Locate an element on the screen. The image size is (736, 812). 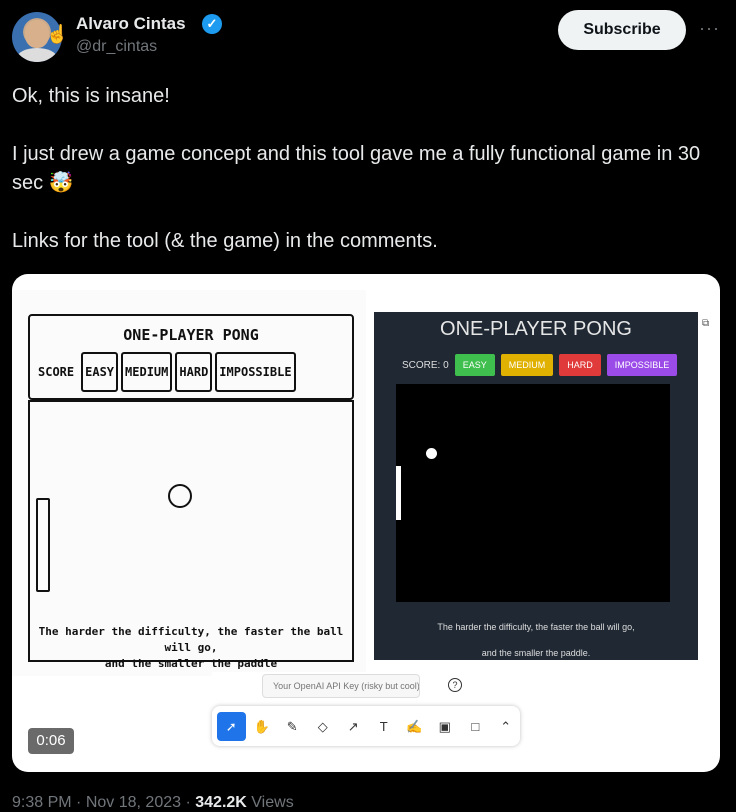
help-icon: ? is located at coordinates (455, 685).